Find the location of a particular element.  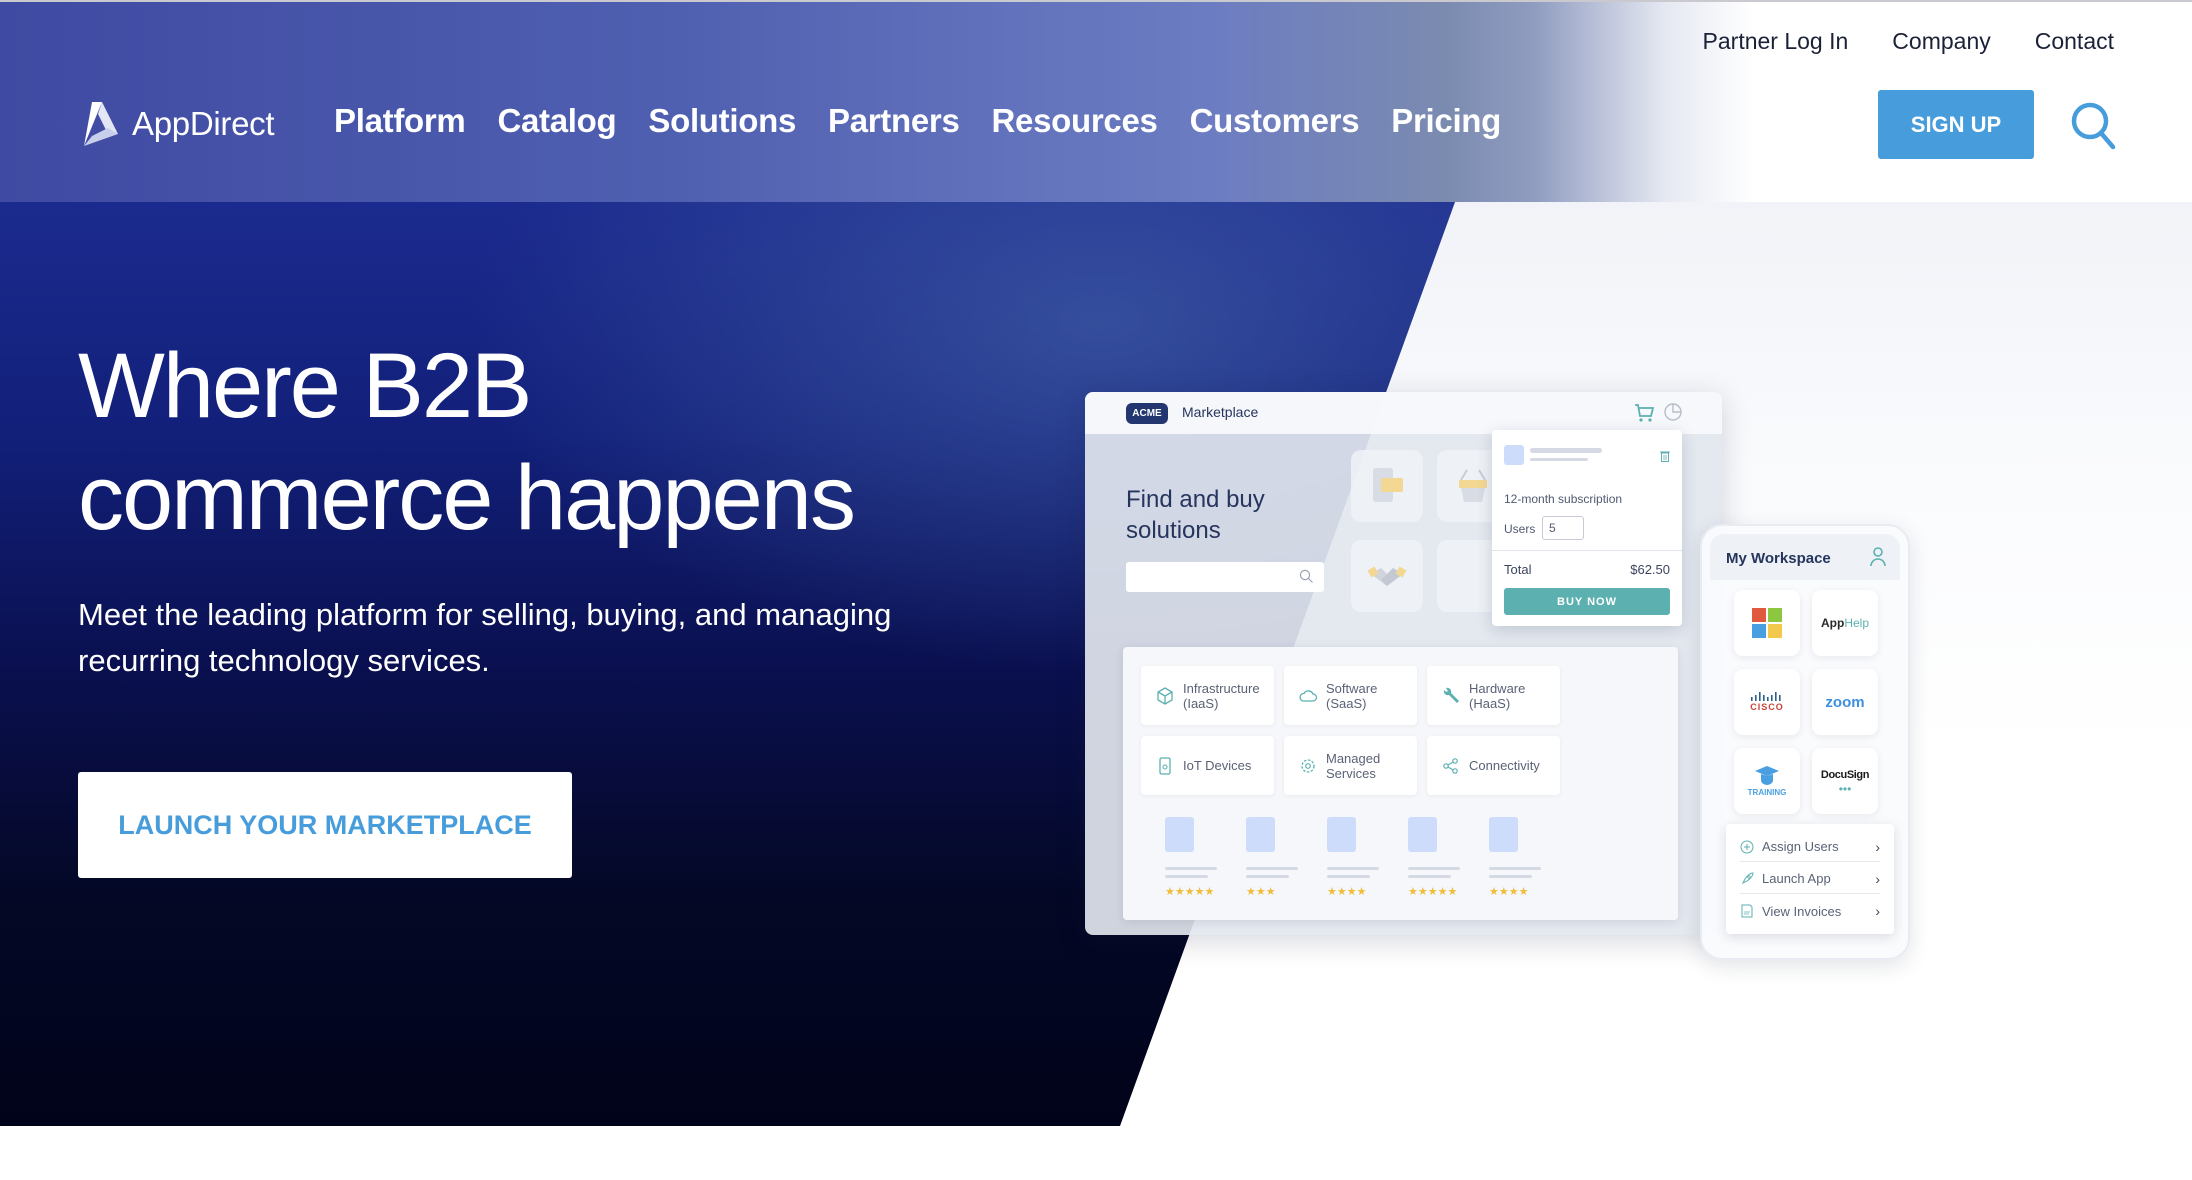

category-iot: IoT Devices is located at coordinates (1207, 765).